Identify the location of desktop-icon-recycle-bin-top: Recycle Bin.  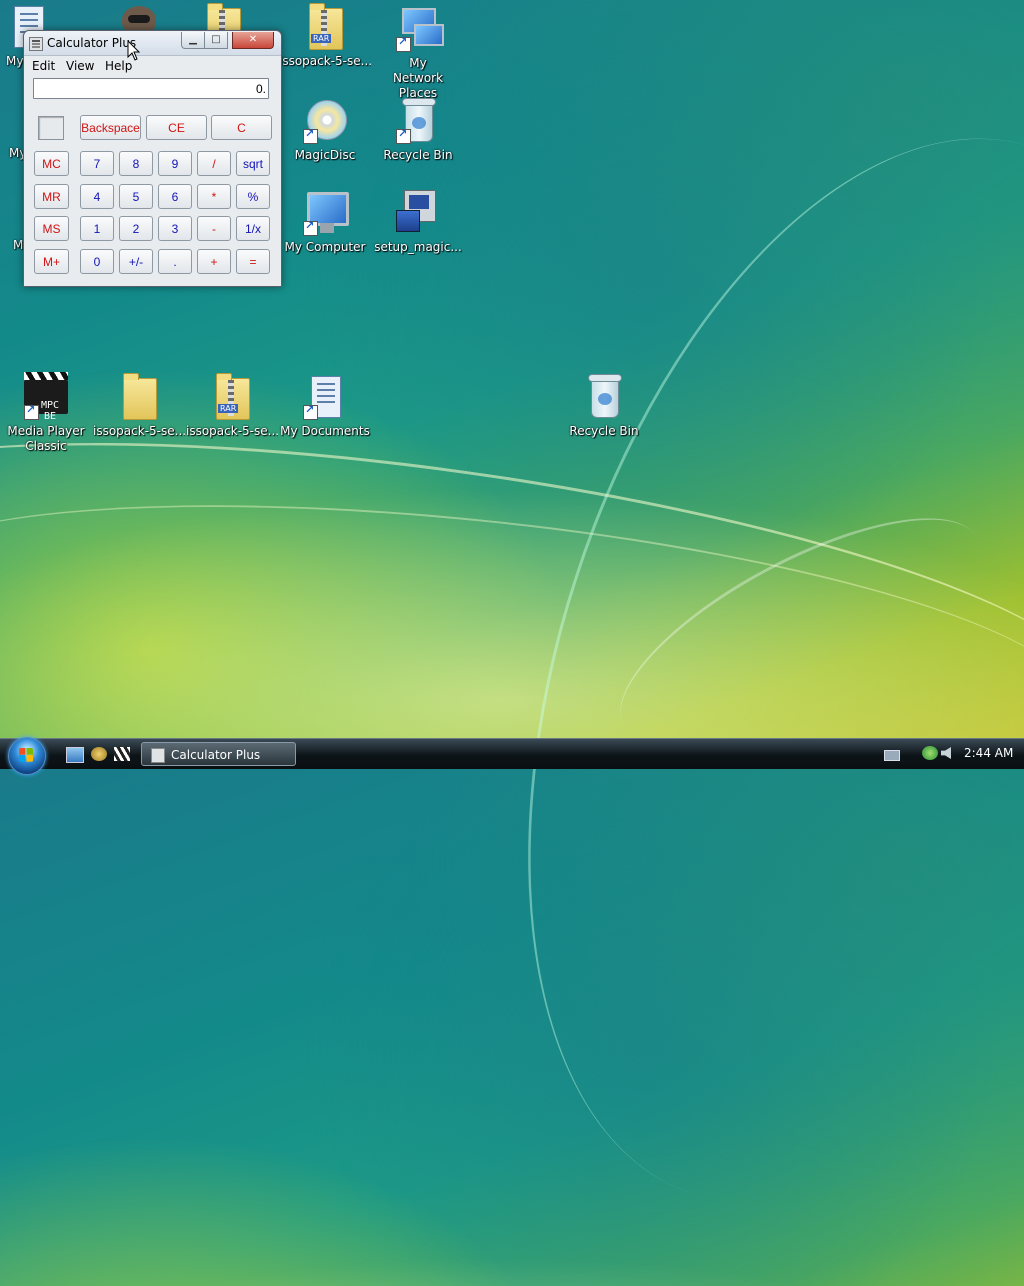
(418, 129).